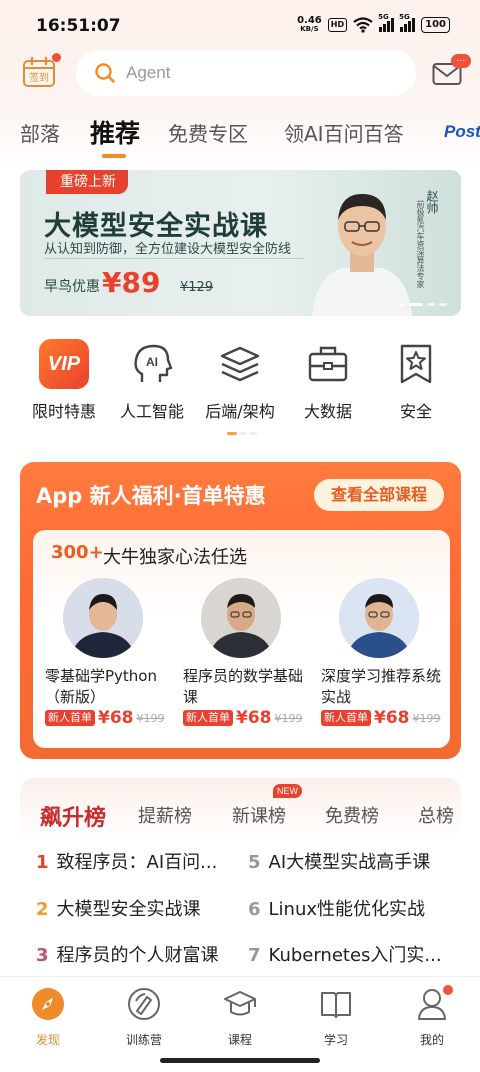 The image size is (480, 1072). What do you see at coordinates (337, 25) in the screenshot?
I see `hd-icon: HD` at bounding box center [337, 25].